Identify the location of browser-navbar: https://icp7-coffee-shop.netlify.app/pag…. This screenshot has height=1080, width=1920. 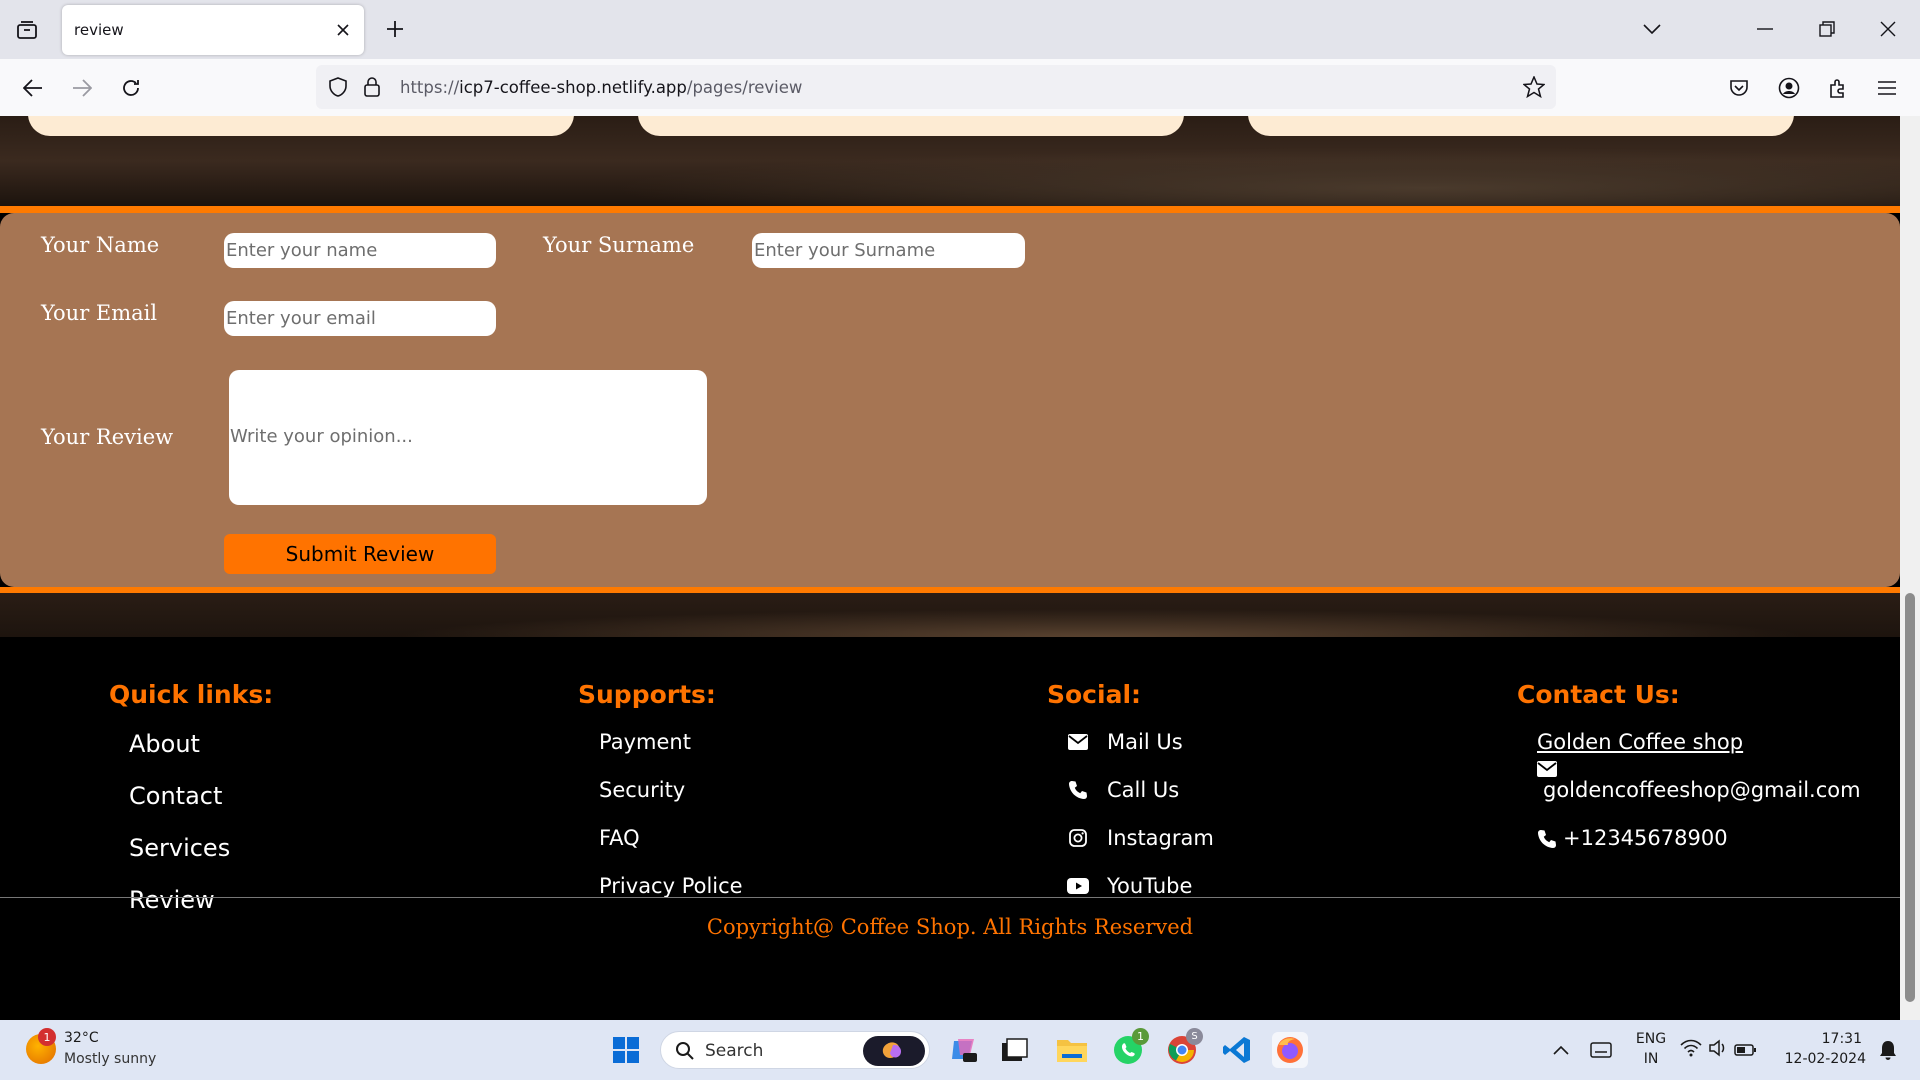
(960, 87).